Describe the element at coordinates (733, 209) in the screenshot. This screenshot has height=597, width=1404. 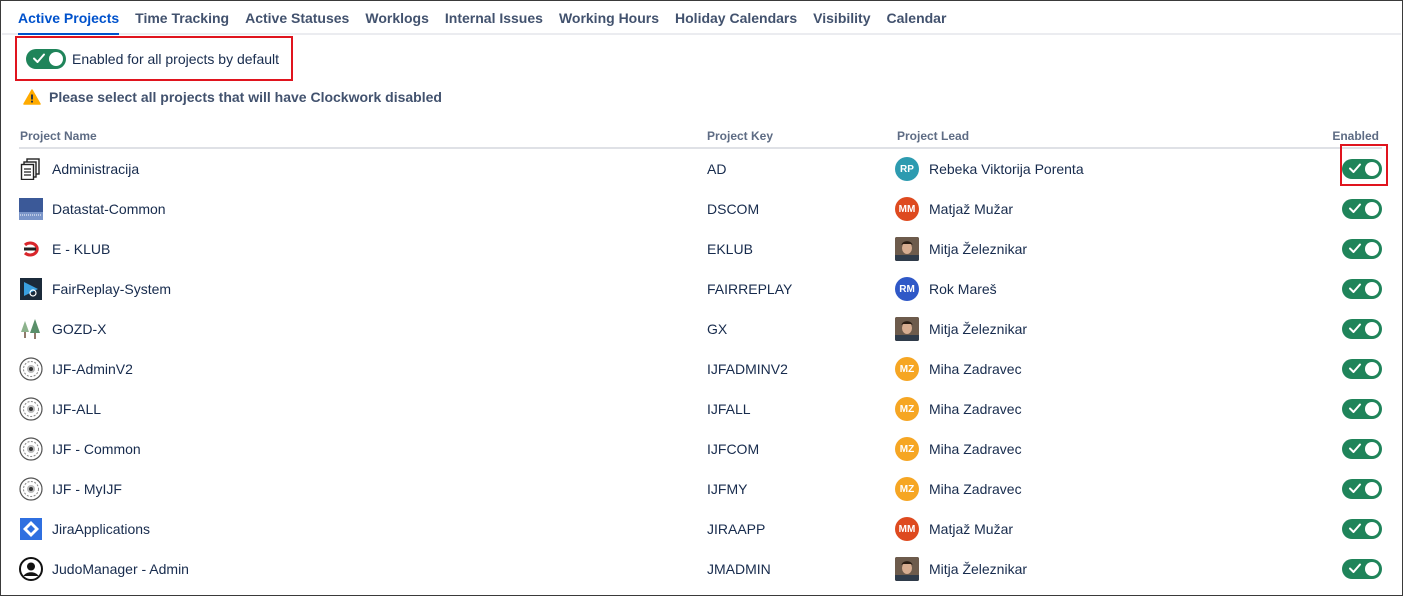
I see `project-key: DSCOM` at that location.